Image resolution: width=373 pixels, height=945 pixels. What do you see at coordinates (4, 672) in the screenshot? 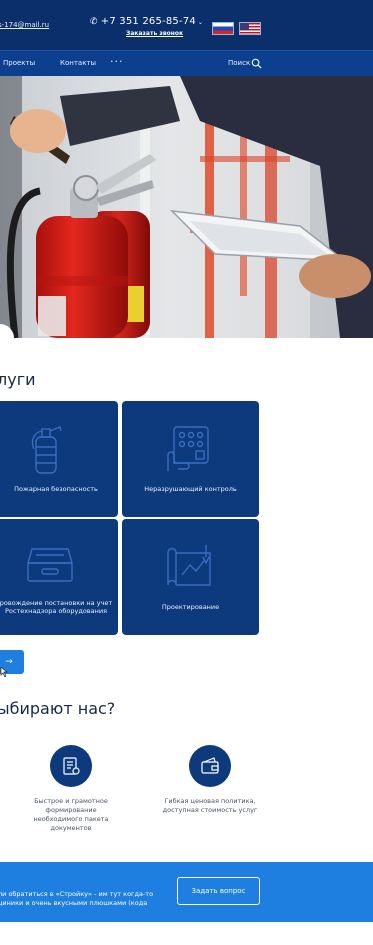
I see `mouse-cursor-icon` at bounding box center [4, 672].